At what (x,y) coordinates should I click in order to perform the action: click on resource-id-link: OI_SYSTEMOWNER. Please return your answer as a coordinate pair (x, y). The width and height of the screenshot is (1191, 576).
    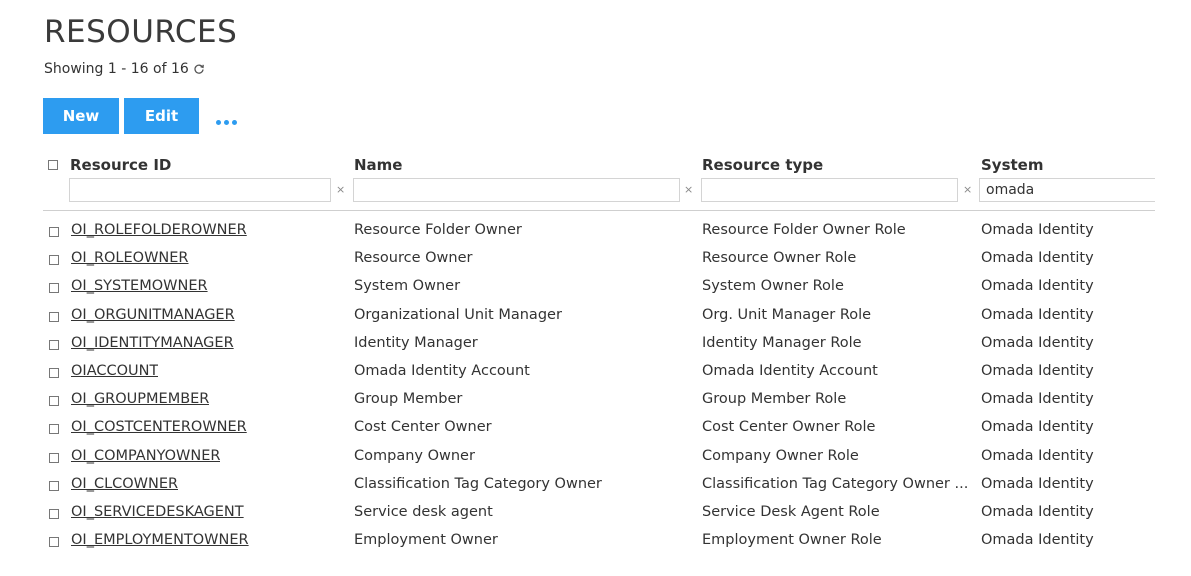
    Looking at the image, I should click on (139, 286).